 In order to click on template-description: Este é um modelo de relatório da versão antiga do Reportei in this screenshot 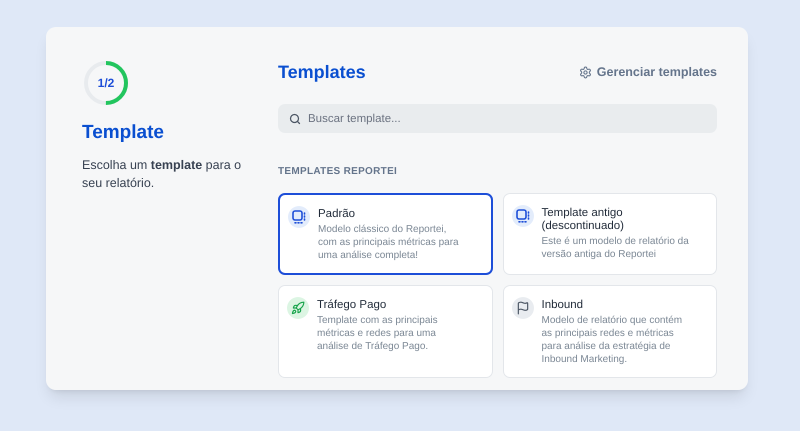, I will do `click(616, 248)`.